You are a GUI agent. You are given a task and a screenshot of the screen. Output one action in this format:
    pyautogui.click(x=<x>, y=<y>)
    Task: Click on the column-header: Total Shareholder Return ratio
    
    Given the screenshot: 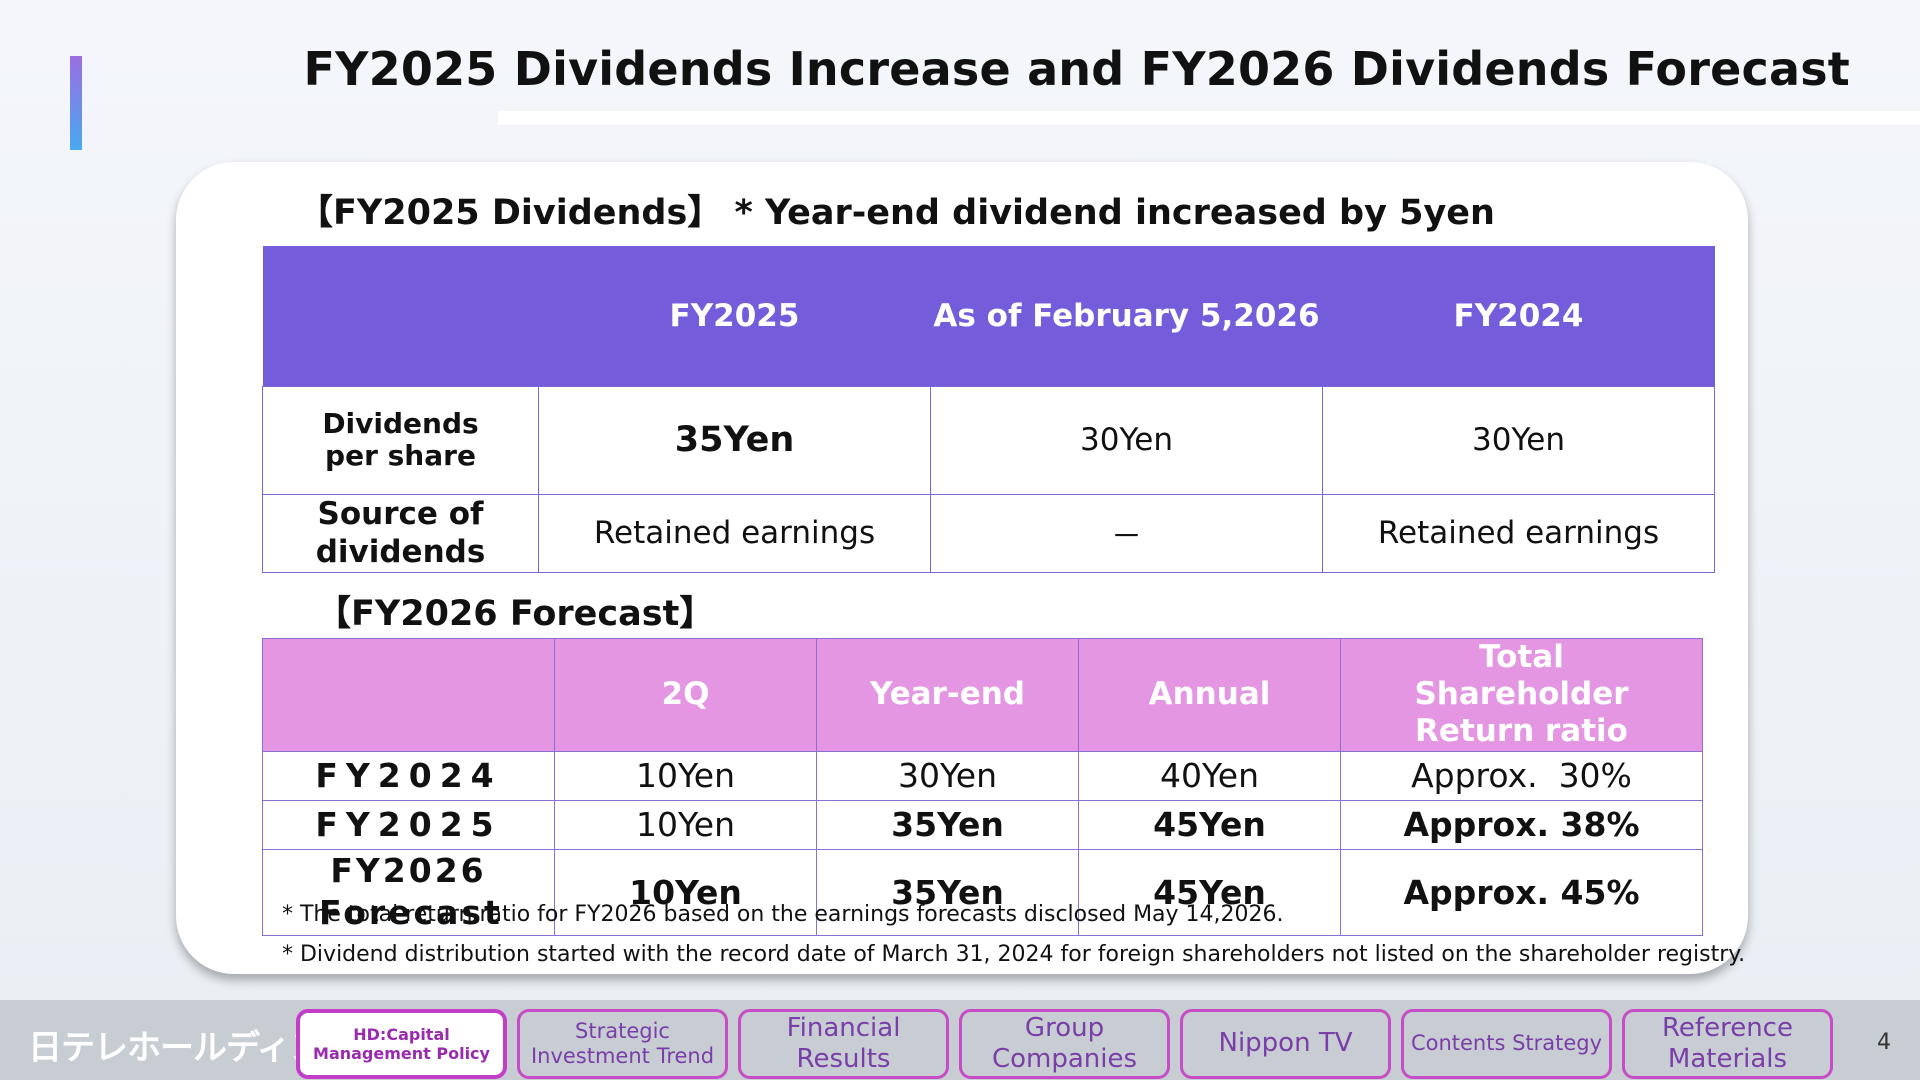 What is the action you would take?
    pyautogui.click(x=1521, y=695)
    